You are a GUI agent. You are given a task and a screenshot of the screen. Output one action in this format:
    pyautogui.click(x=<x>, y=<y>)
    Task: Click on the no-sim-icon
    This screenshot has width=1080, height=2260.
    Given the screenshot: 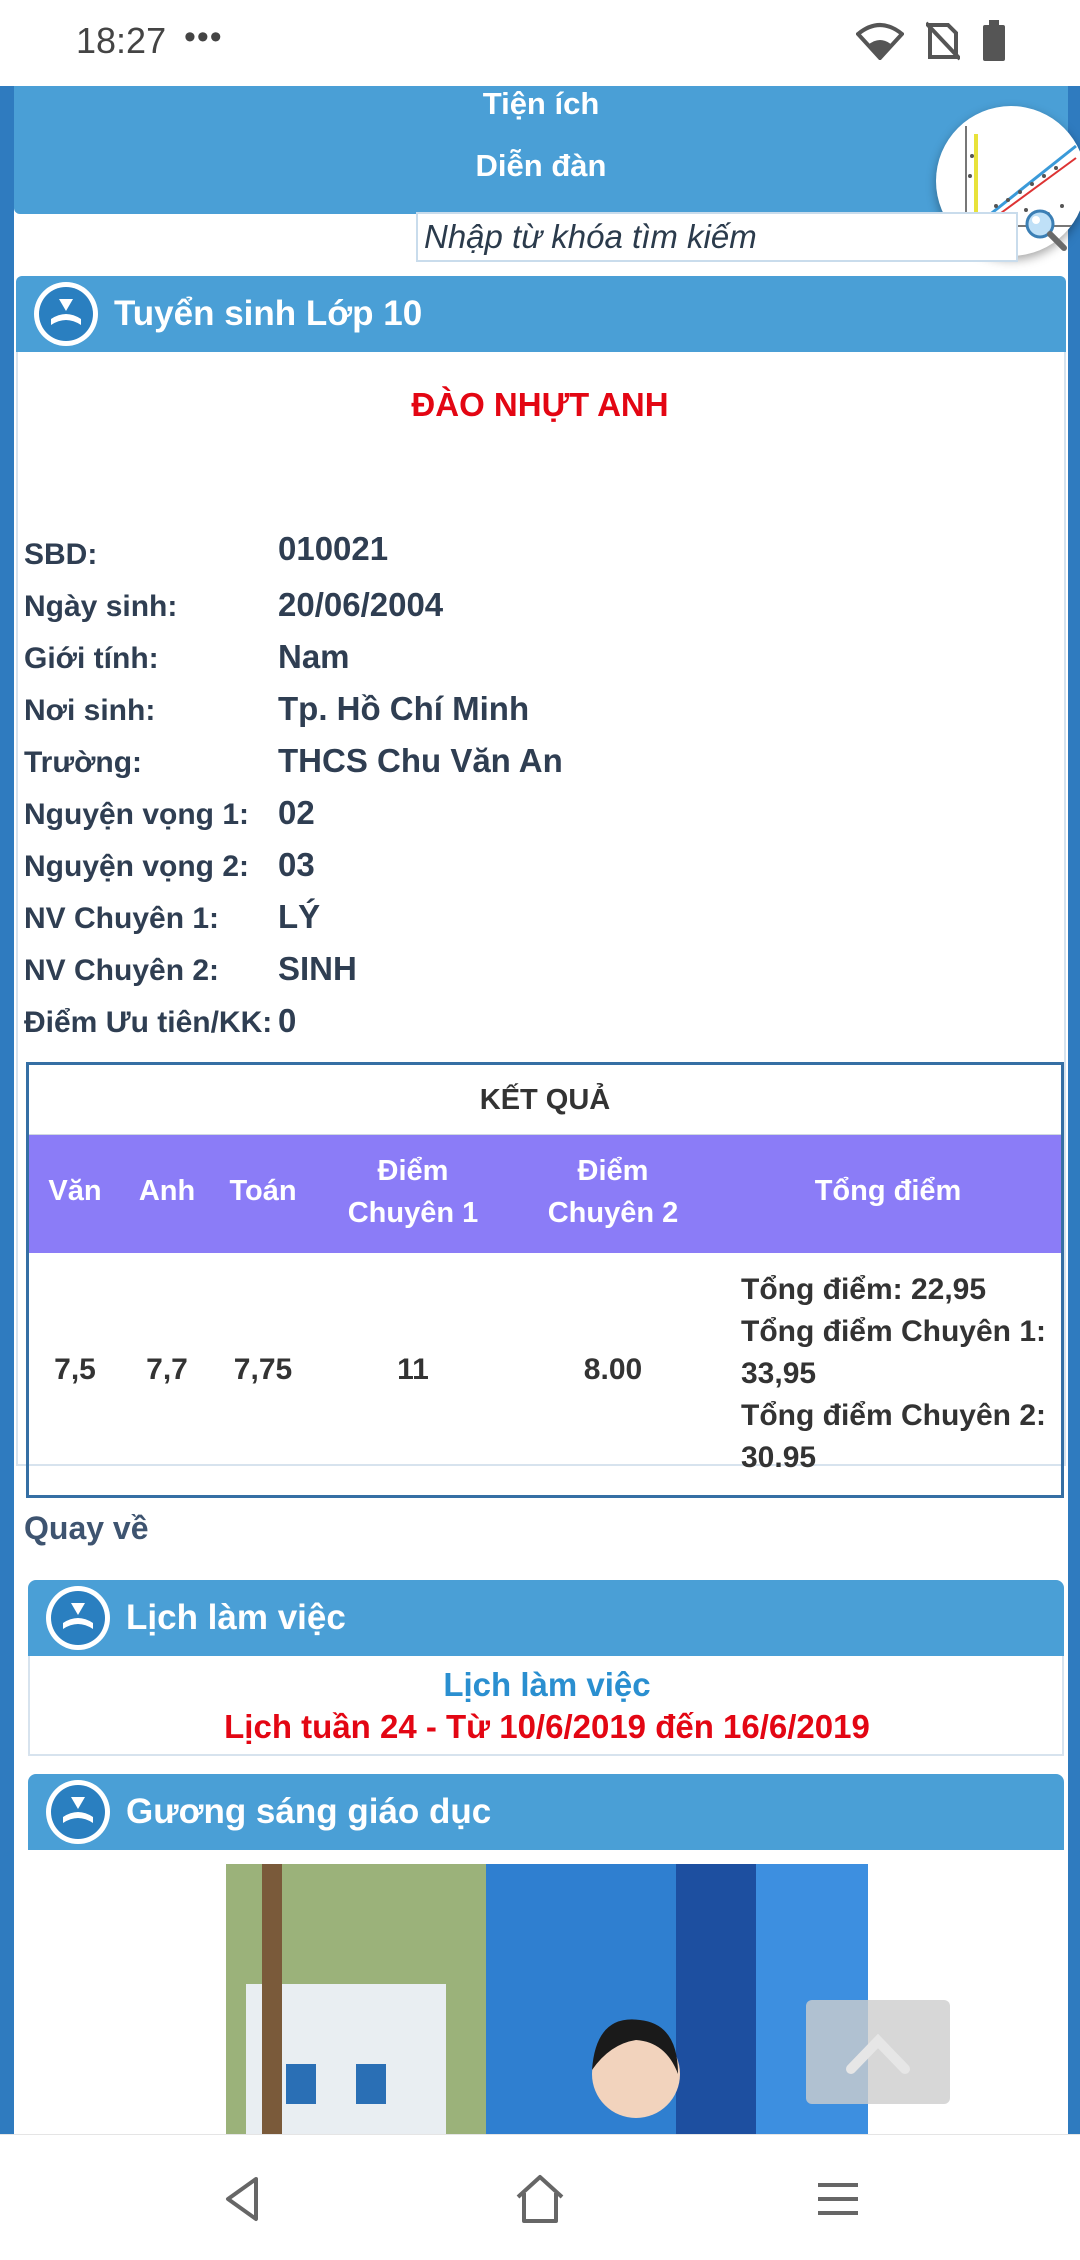 What is the action you would take?
    pyautogui.click(x=943, y=41)
    